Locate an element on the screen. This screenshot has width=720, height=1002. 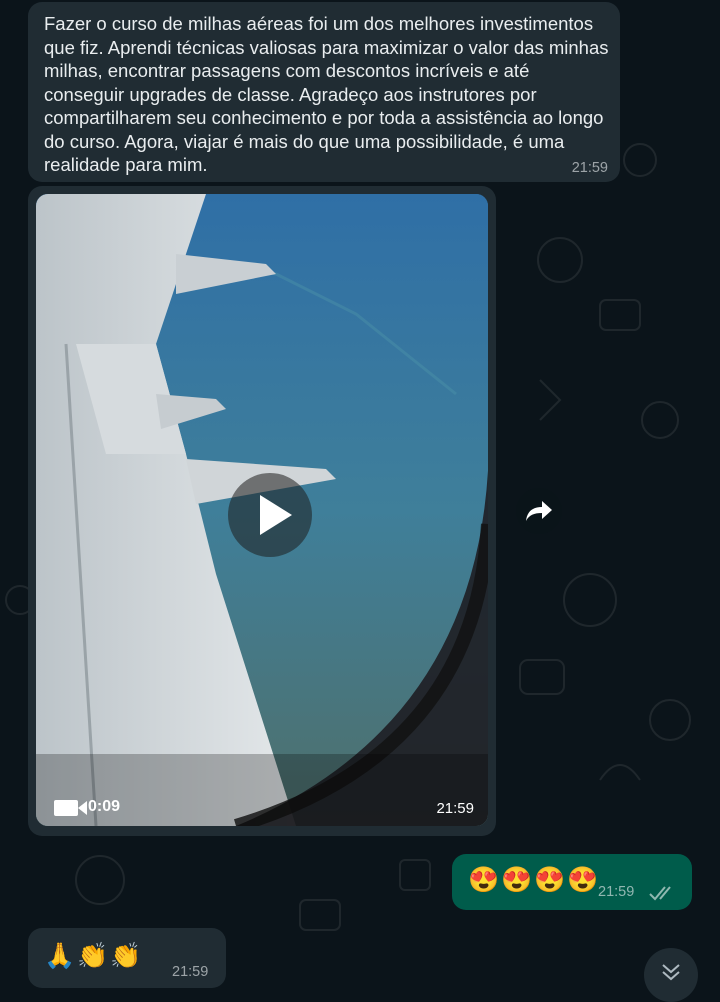
outgoing-message-bubble: 😍😍😍😍 21:59 is located at coordinates (572, 882).